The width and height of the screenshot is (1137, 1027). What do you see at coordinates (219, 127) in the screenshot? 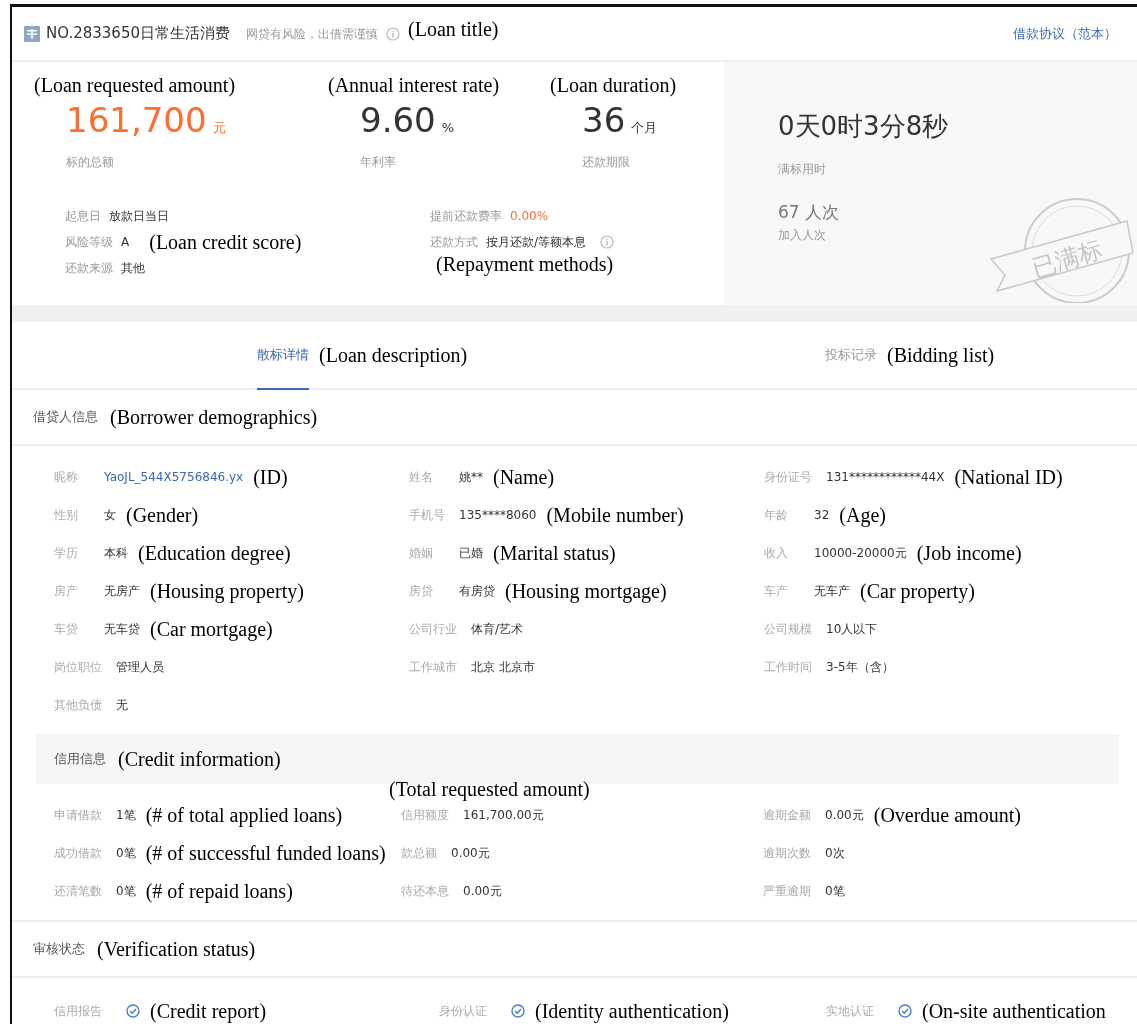
I see `unit-label: 元` at bounding box center [219, 127].